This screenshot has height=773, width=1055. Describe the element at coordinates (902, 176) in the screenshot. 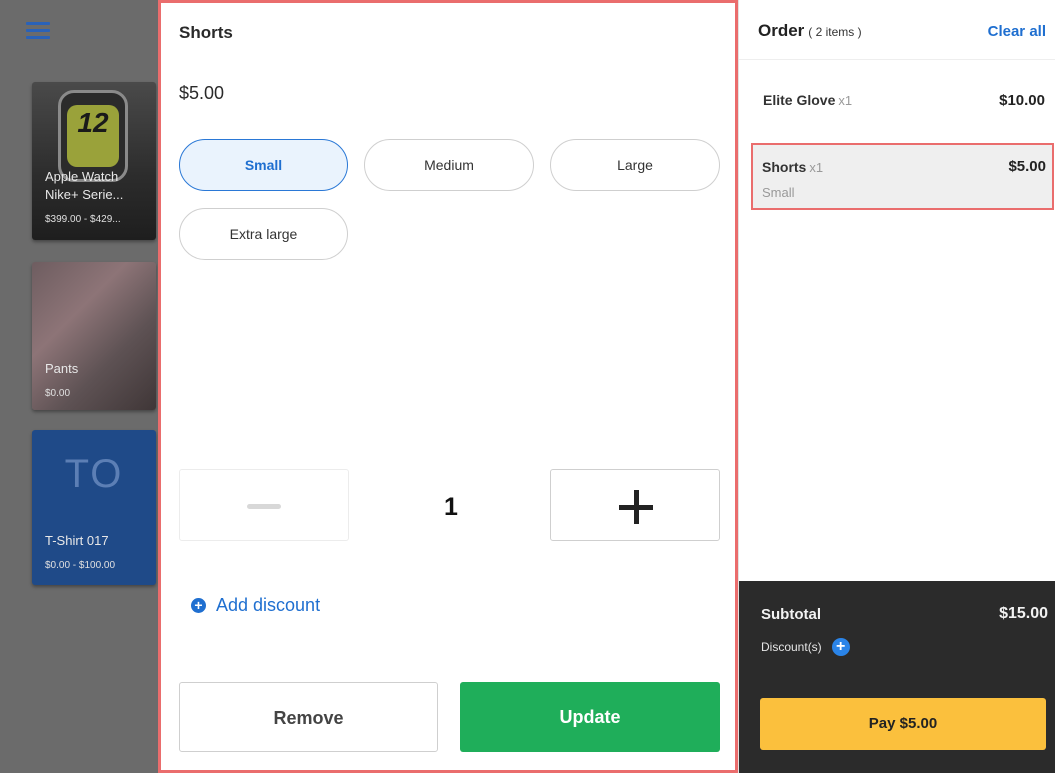

I see `order-line-shorts: Shorts x1 $5.00 Small` at that location.